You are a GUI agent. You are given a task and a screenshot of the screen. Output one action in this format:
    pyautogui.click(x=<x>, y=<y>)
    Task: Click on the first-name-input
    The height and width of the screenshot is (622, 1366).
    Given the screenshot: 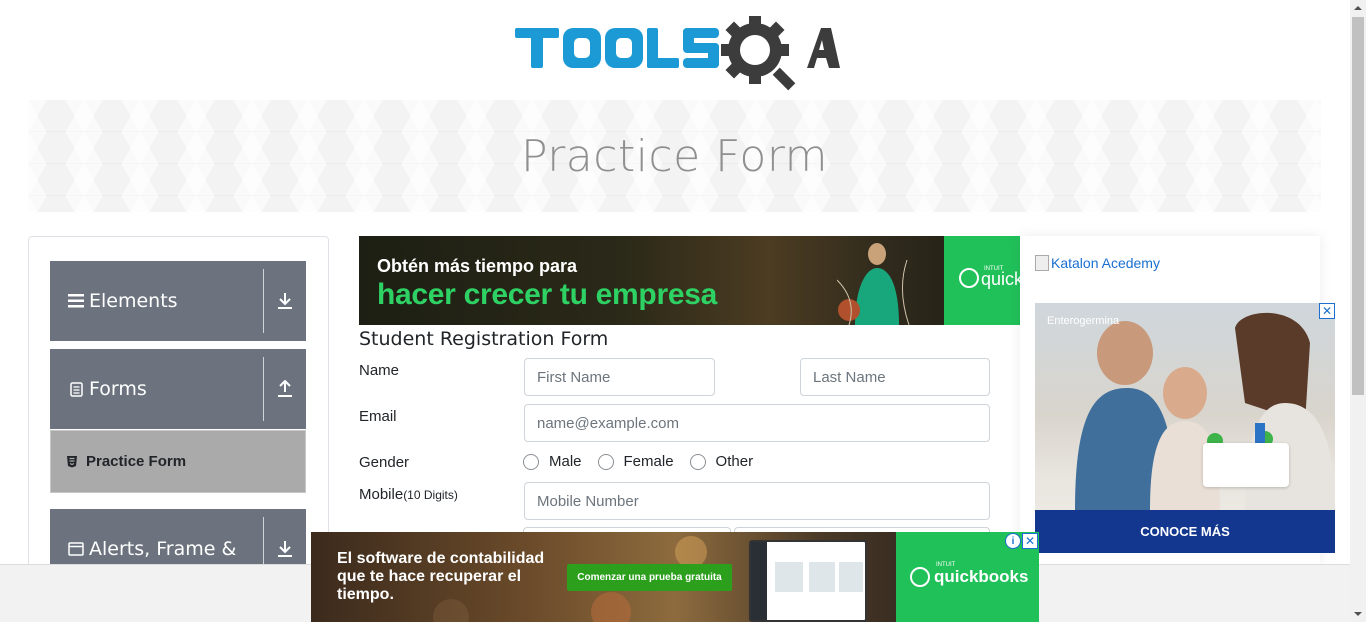 What is the action you would take?
    pyautogui.click(x=619, y=377)
    